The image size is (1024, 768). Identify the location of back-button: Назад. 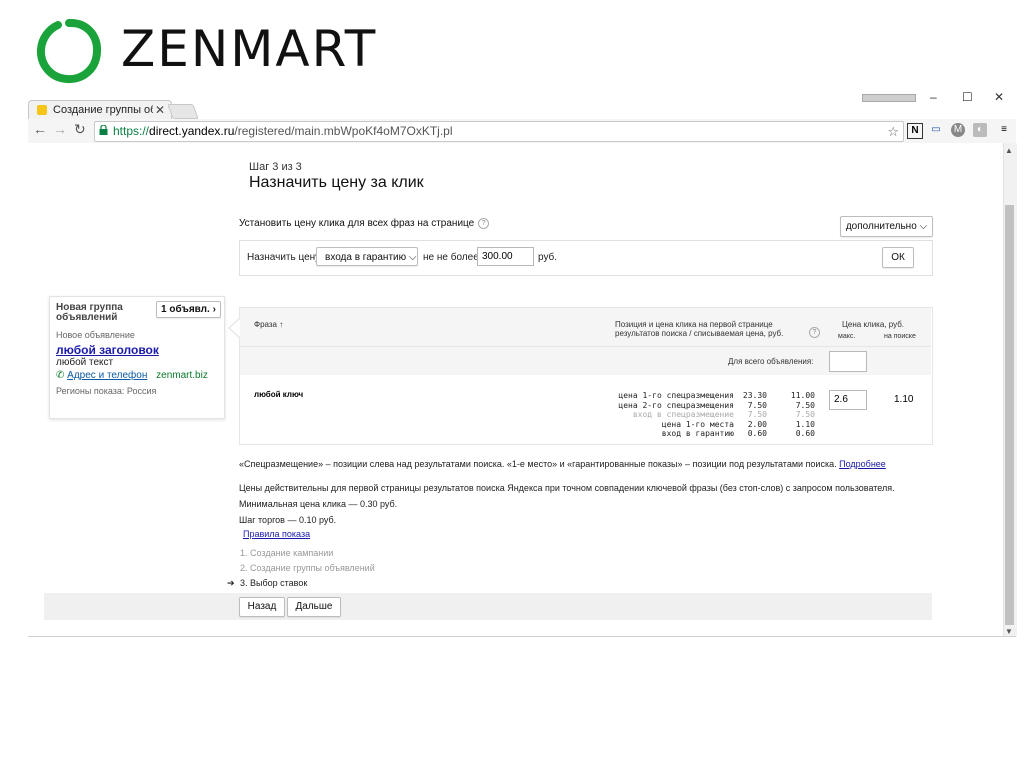
(262, 607).